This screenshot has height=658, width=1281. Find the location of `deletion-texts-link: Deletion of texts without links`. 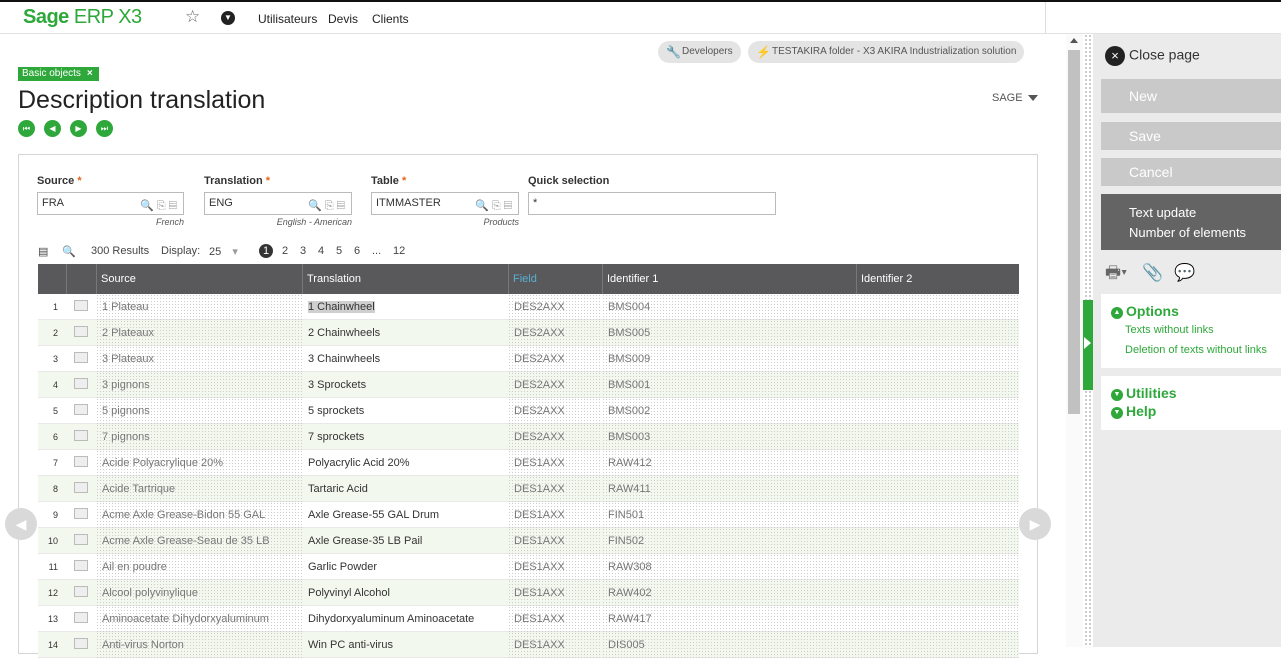

deletion-texts-link: Deletion of texts without links is located at coordinates (1199, 350).